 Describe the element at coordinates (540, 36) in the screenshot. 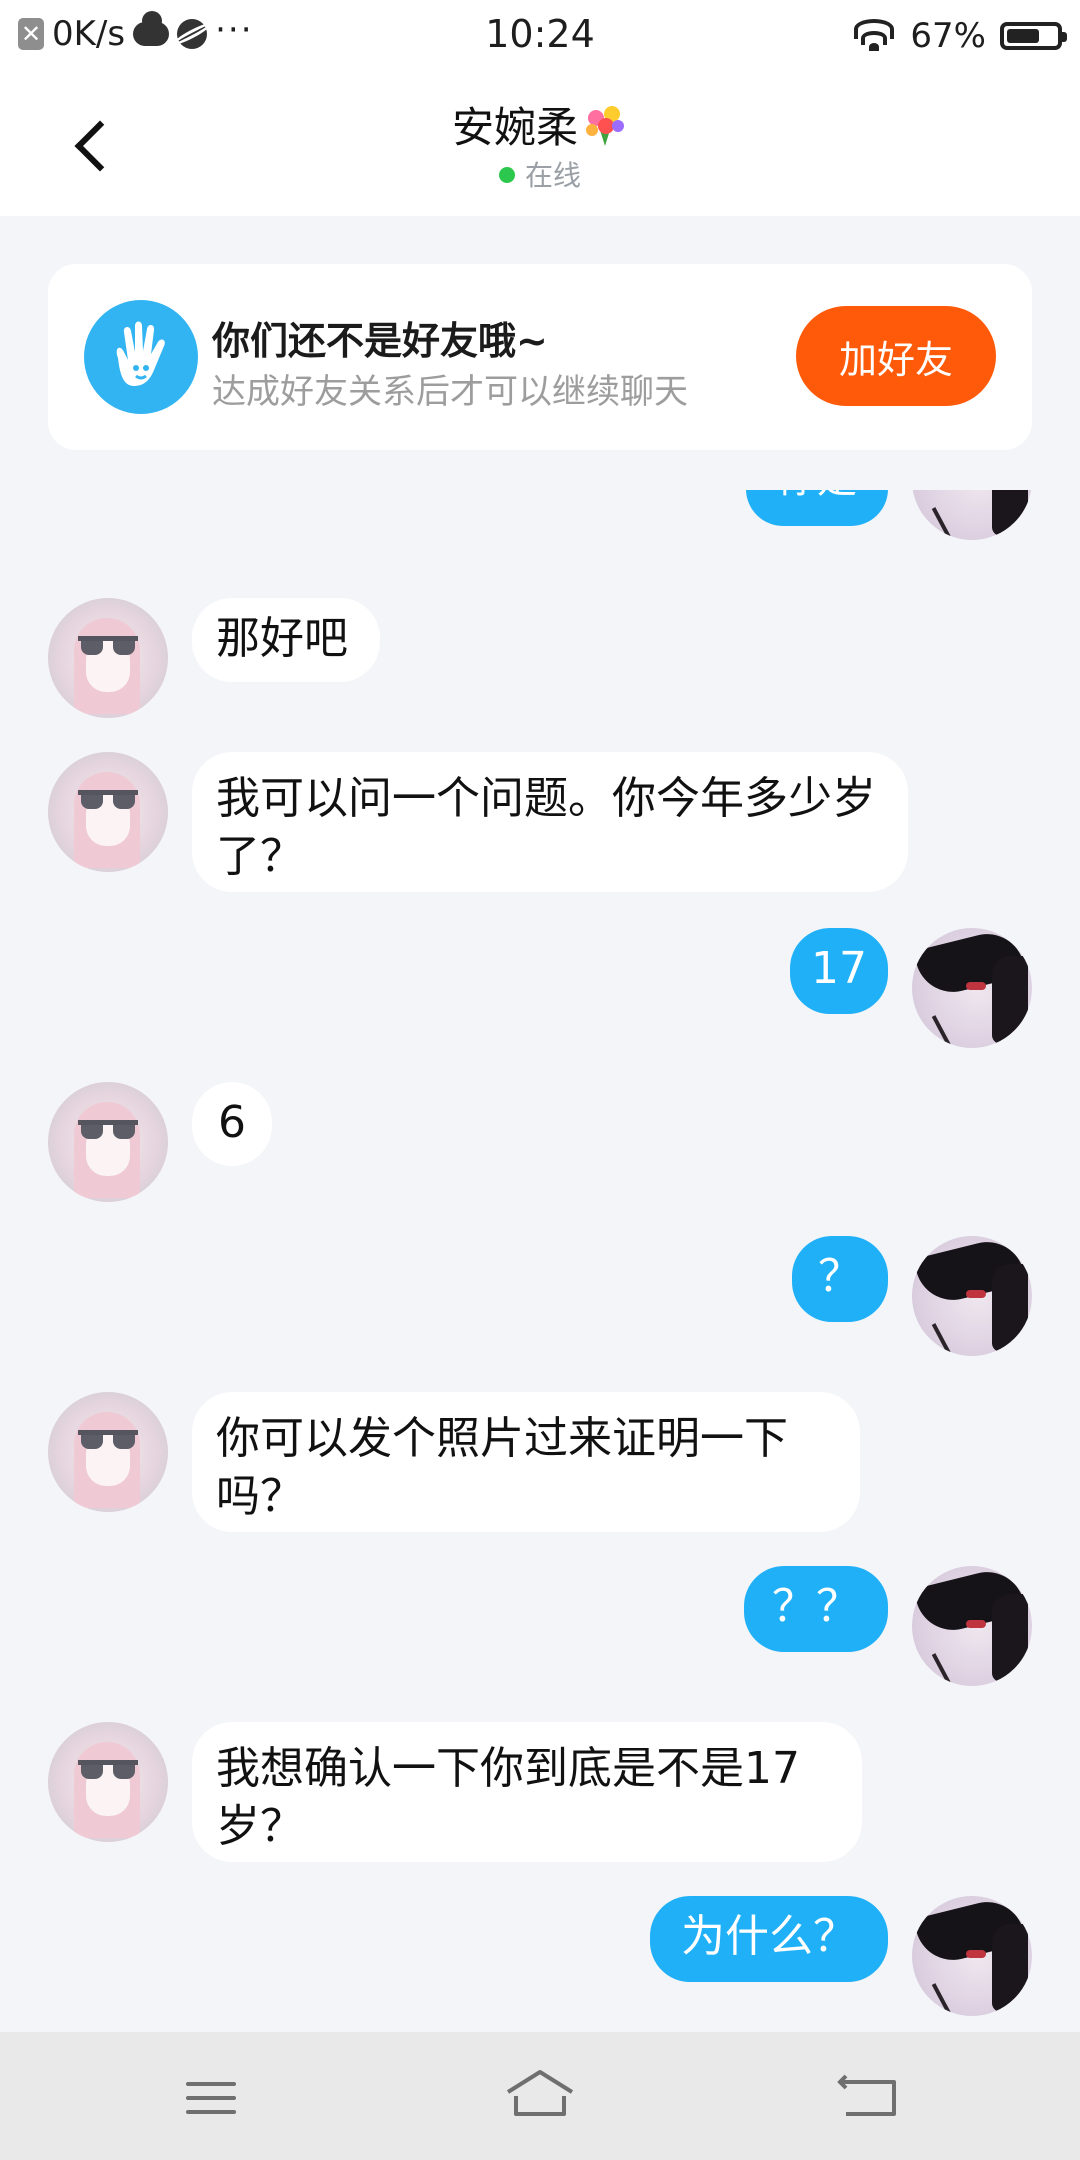

I see `status-bar: ✕ 0K/s ··· 10:24 67%` at that location.